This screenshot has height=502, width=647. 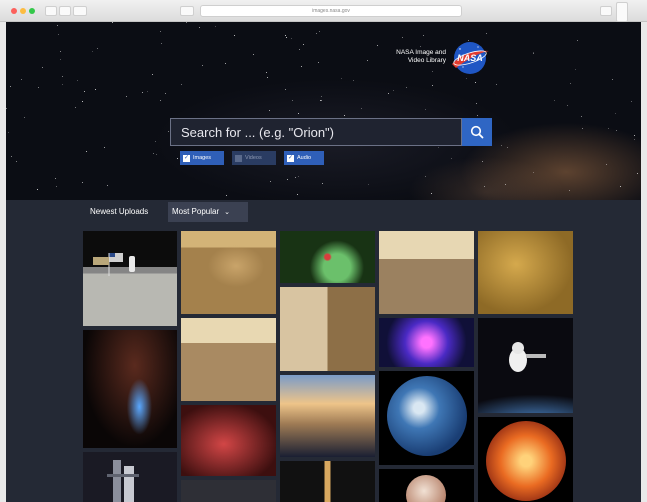 What do you see at coordinates (228, 491) in the screenshot?
I see `gallery-item-dark` at bounding box center [228, 491].